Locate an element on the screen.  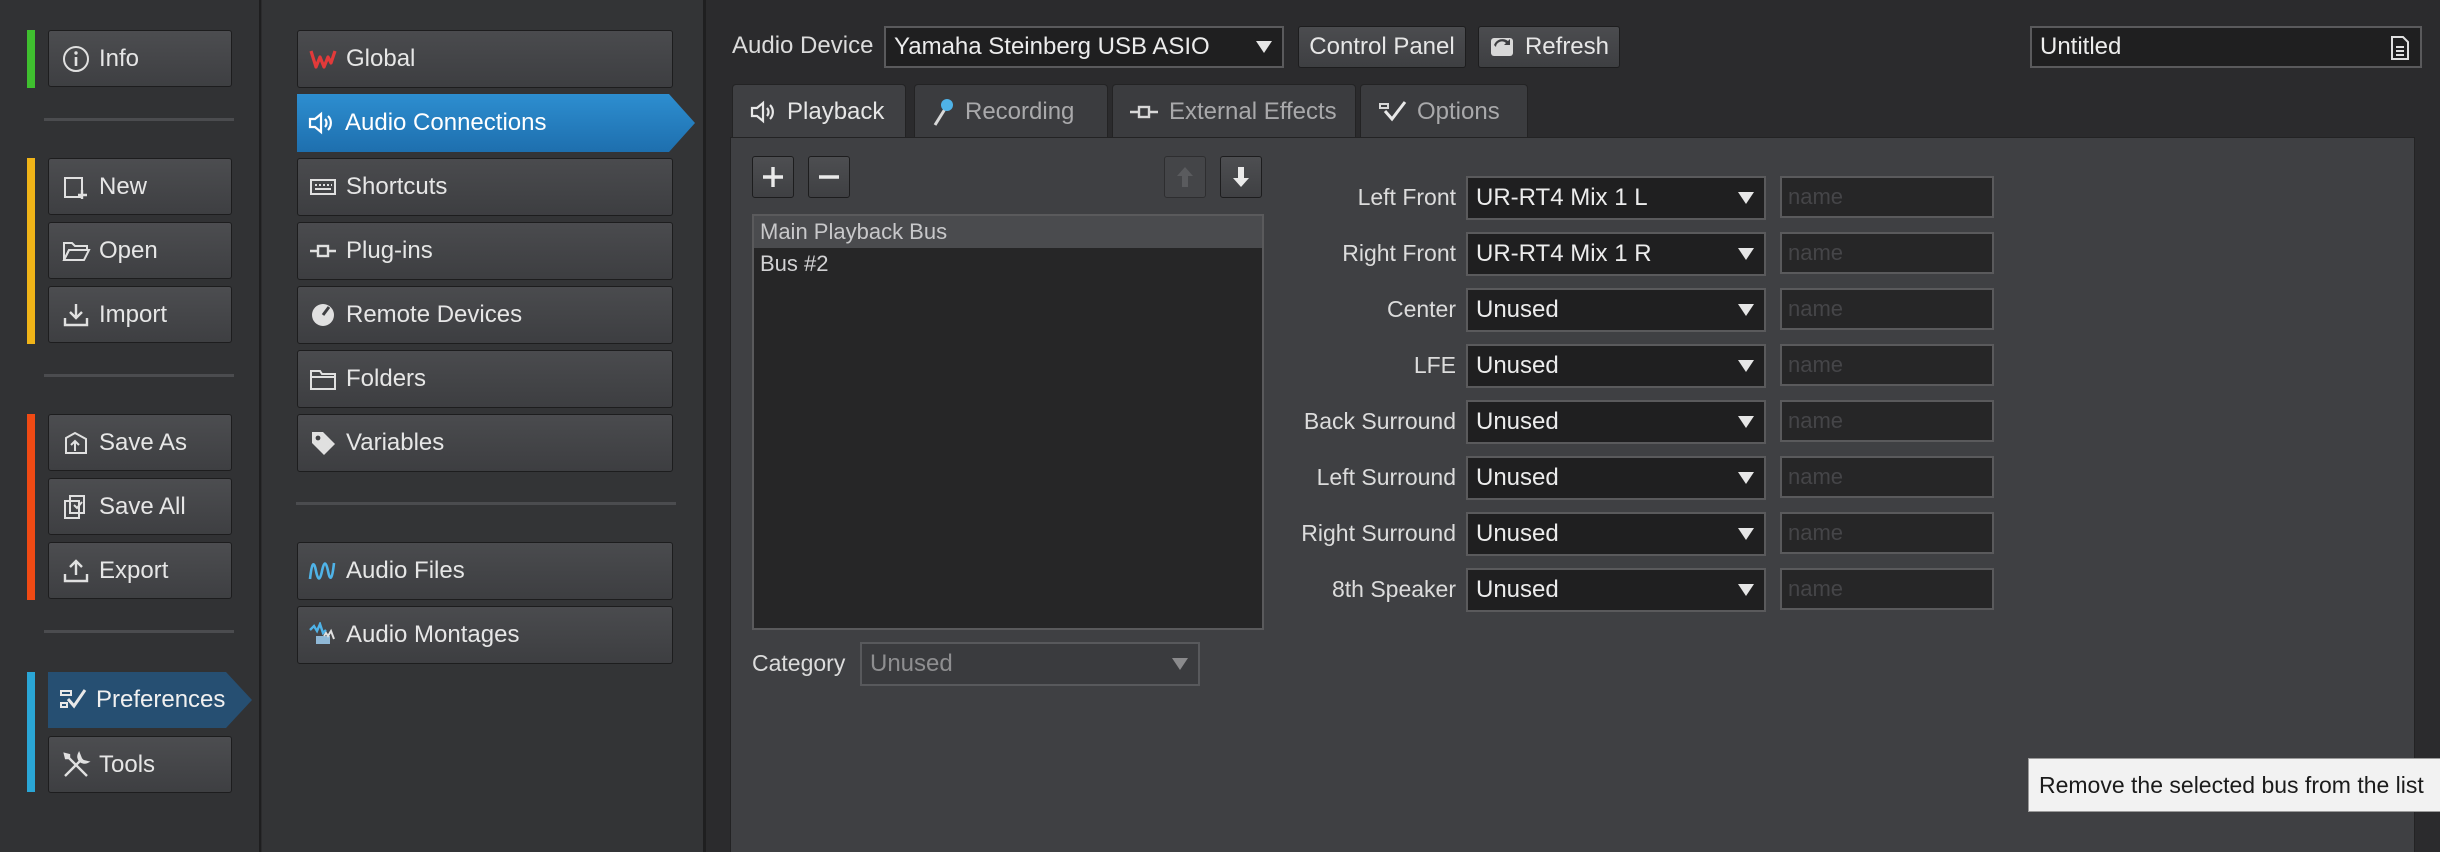
add-bus-button is located at coordinates (773, 177).